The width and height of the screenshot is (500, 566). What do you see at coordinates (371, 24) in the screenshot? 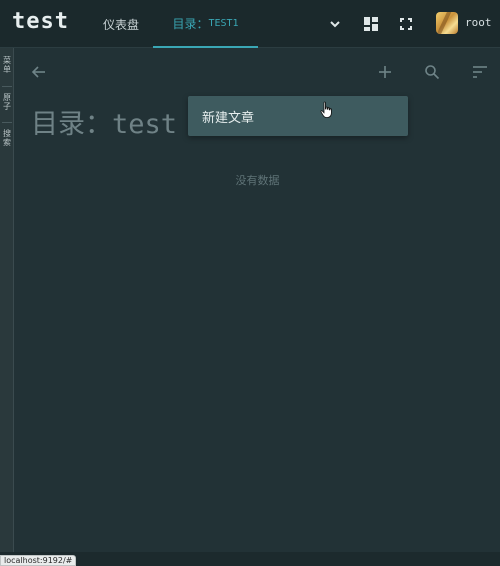
I see `dashboard-layout-icon` at bounding box center [371, 24].